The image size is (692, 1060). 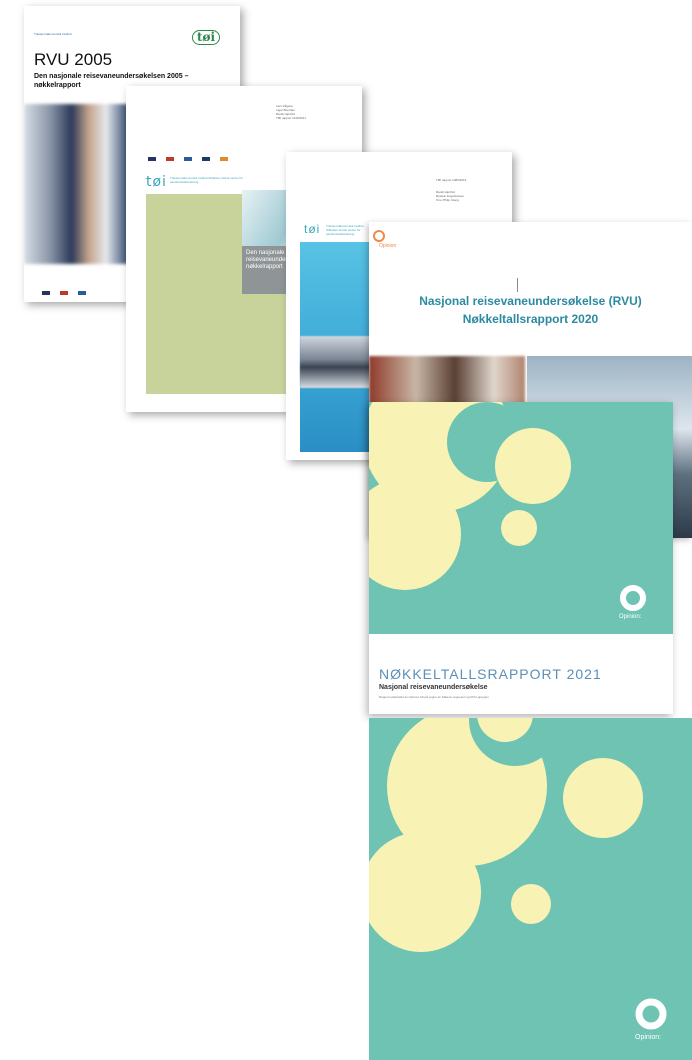 I want to click on report-title: NØKKELTALLSRAPPORT 2021, so click(x=490, y=674).